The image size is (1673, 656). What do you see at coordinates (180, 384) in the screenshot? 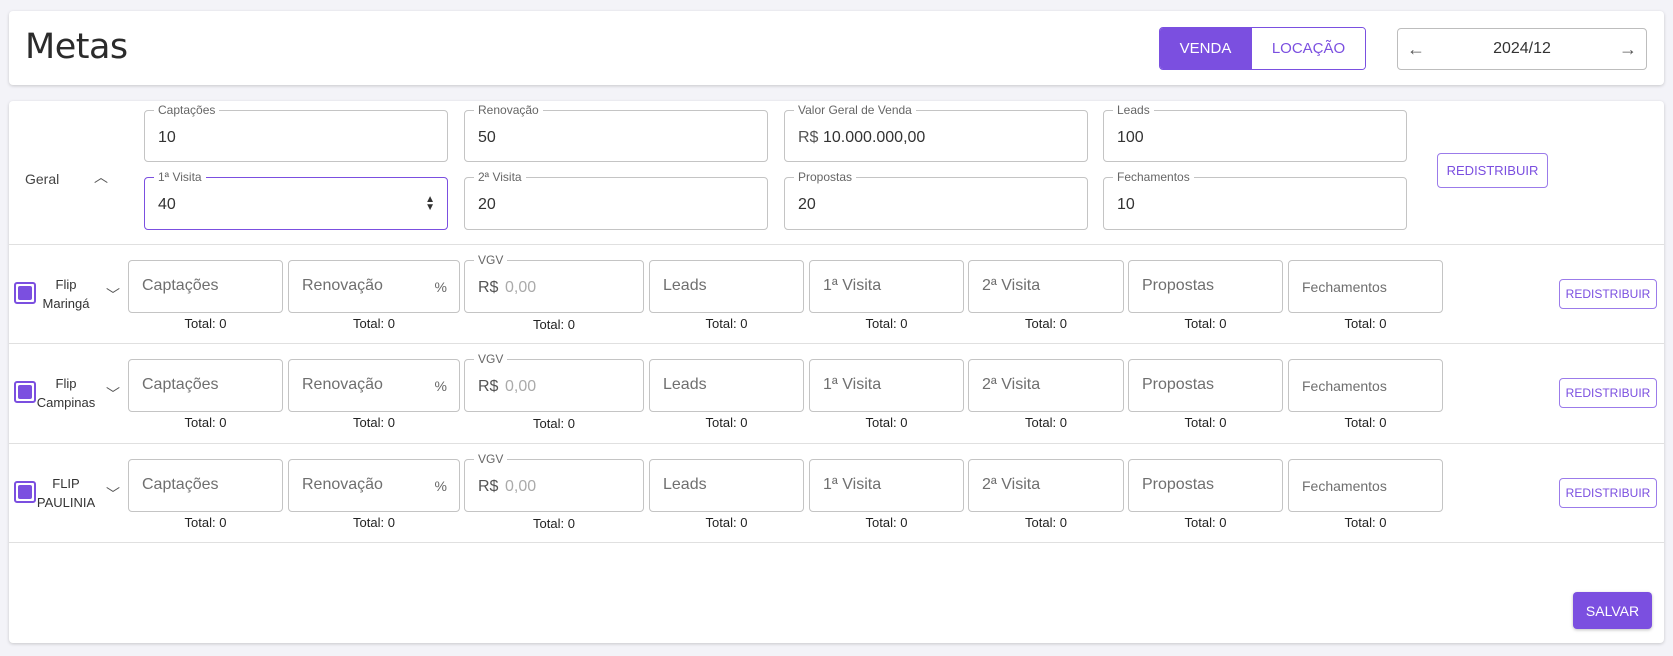
I see `field-placeholder: Captações` at bounding box center [180, 384].